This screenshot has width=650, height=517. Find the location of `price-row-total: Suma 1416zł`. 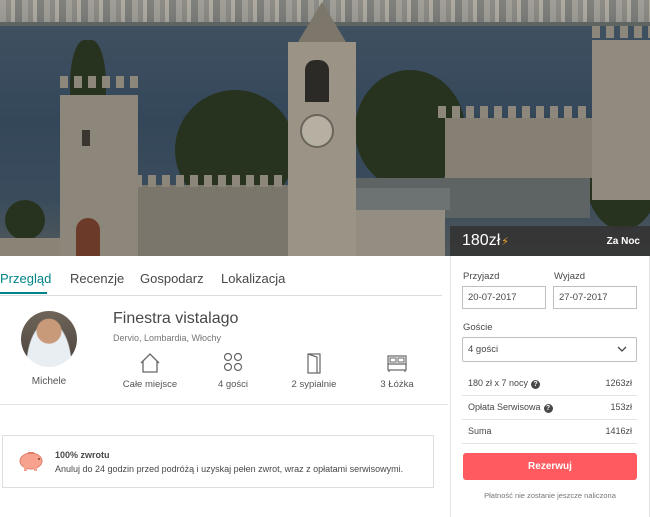

price-row-total: Suma 1416zł is located at coordinates (549, 432).